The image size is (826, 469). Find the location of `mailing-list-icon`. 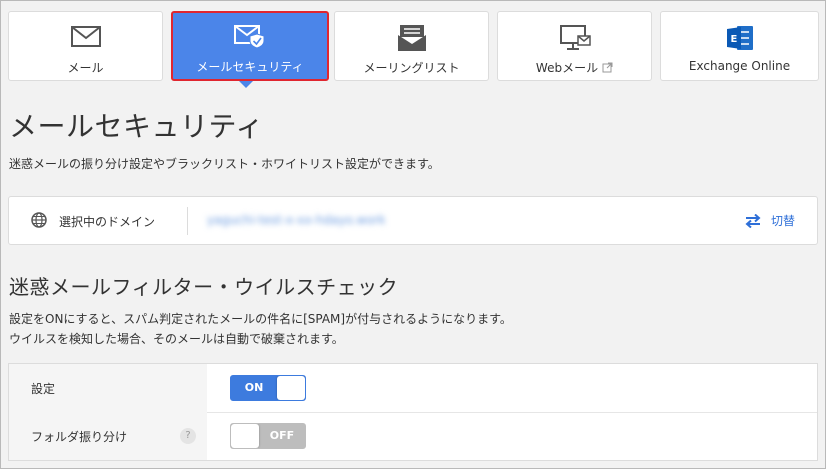

mailing-list-icon is located at coordinates (411, 37).